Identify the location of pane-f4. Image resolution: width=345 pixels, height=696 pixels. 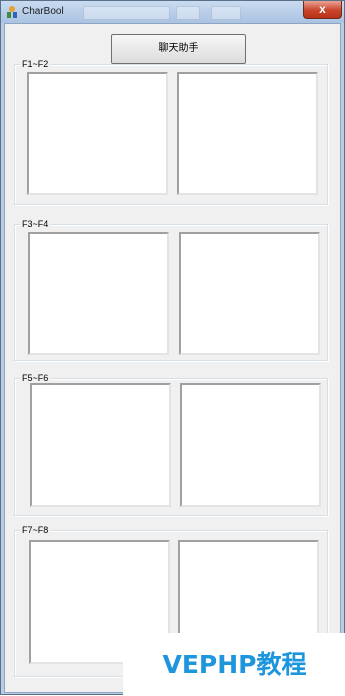
(249, 293).